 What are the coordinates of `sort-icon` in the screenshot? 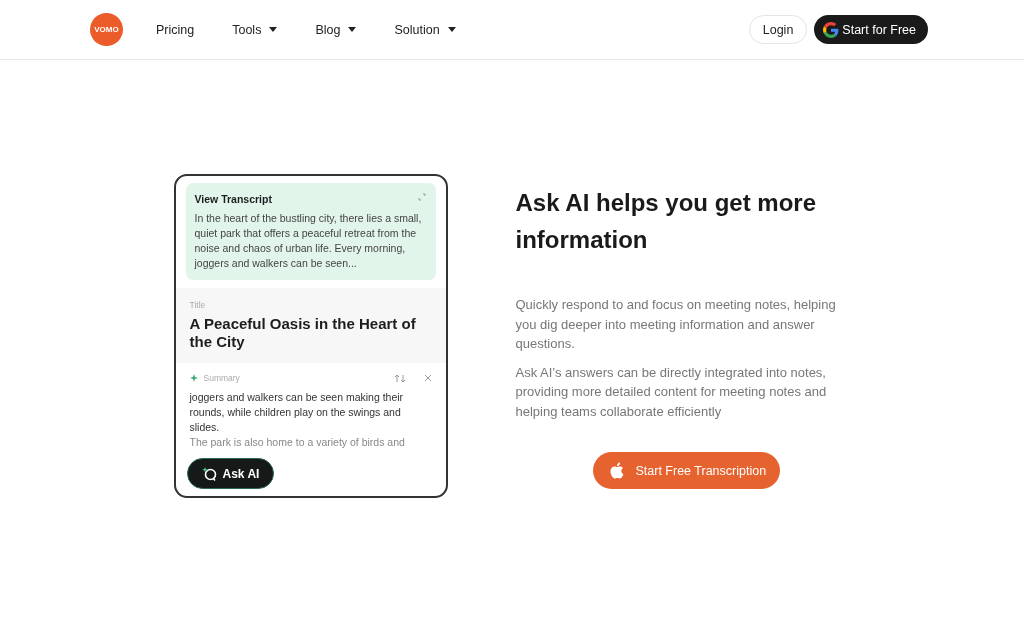 It's located at (399, 378).